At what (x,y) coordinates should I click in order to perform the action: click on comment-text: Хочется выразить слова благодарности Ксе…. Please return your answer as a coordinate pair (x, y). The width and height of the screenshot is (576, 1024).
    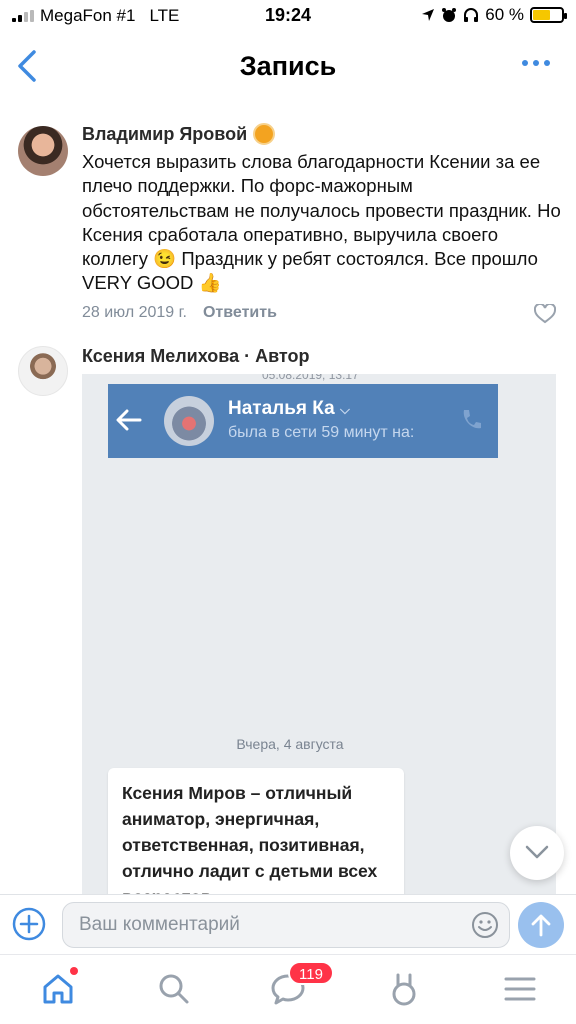
    Looking at the image, I should click on (321, 222).